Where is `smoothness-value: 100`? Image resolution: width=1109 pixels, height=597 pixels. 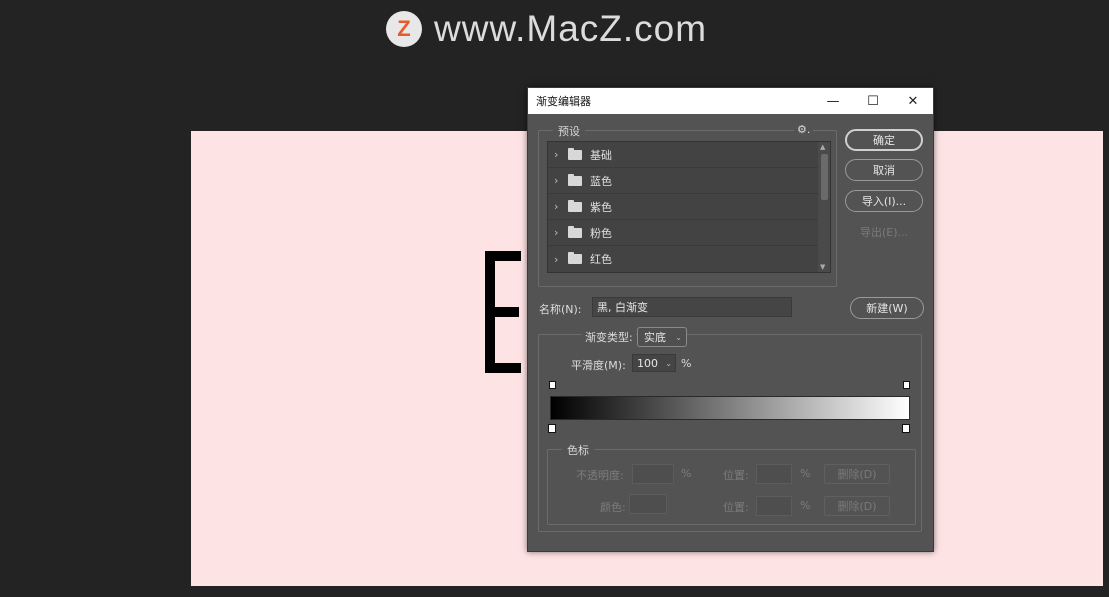 smoothness-value: 100 is located at coordinates (647, 363).